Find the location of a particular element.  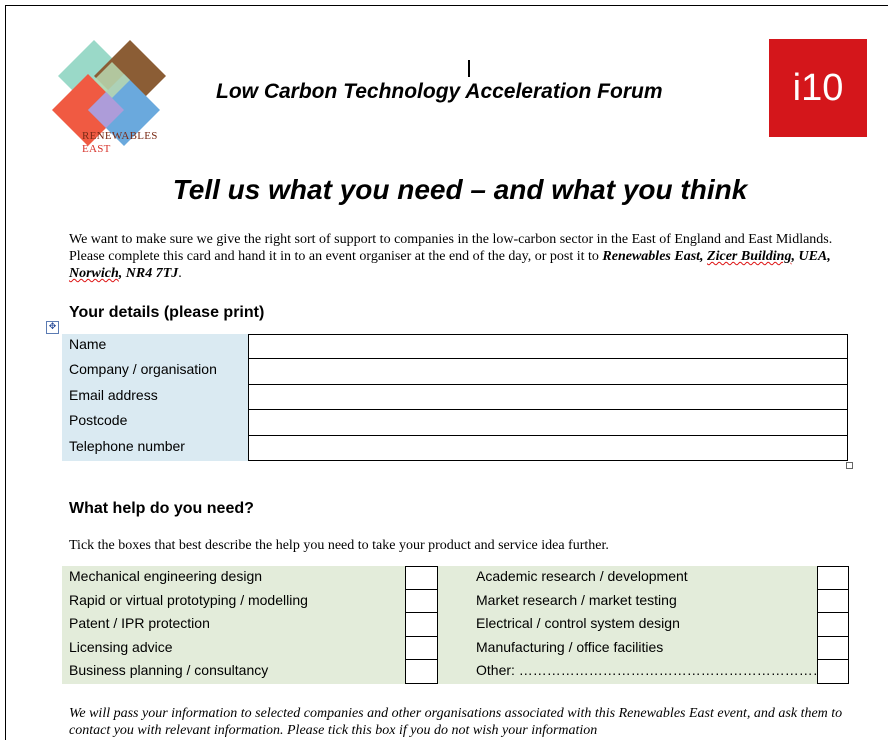

checkbox-business-planning is located at coordinates (421, 672).